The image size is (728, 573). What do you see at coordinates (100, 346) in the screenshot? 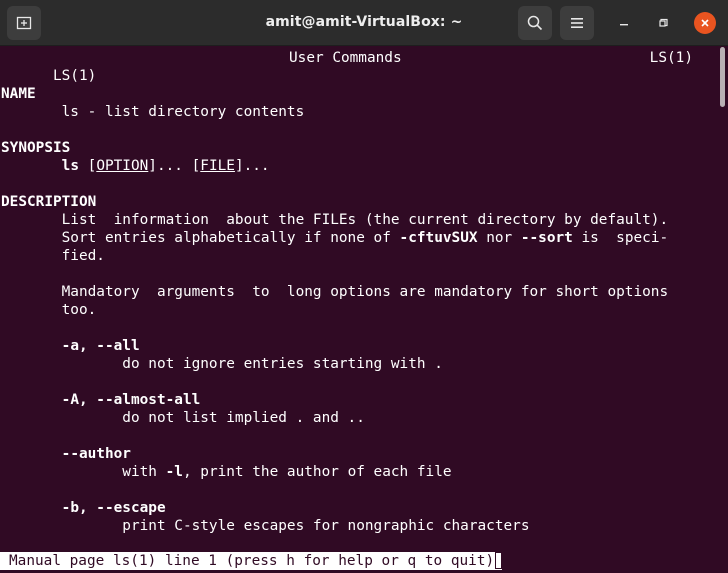
I see `flag-text: -a, --all` at bounding box center [100, 346].